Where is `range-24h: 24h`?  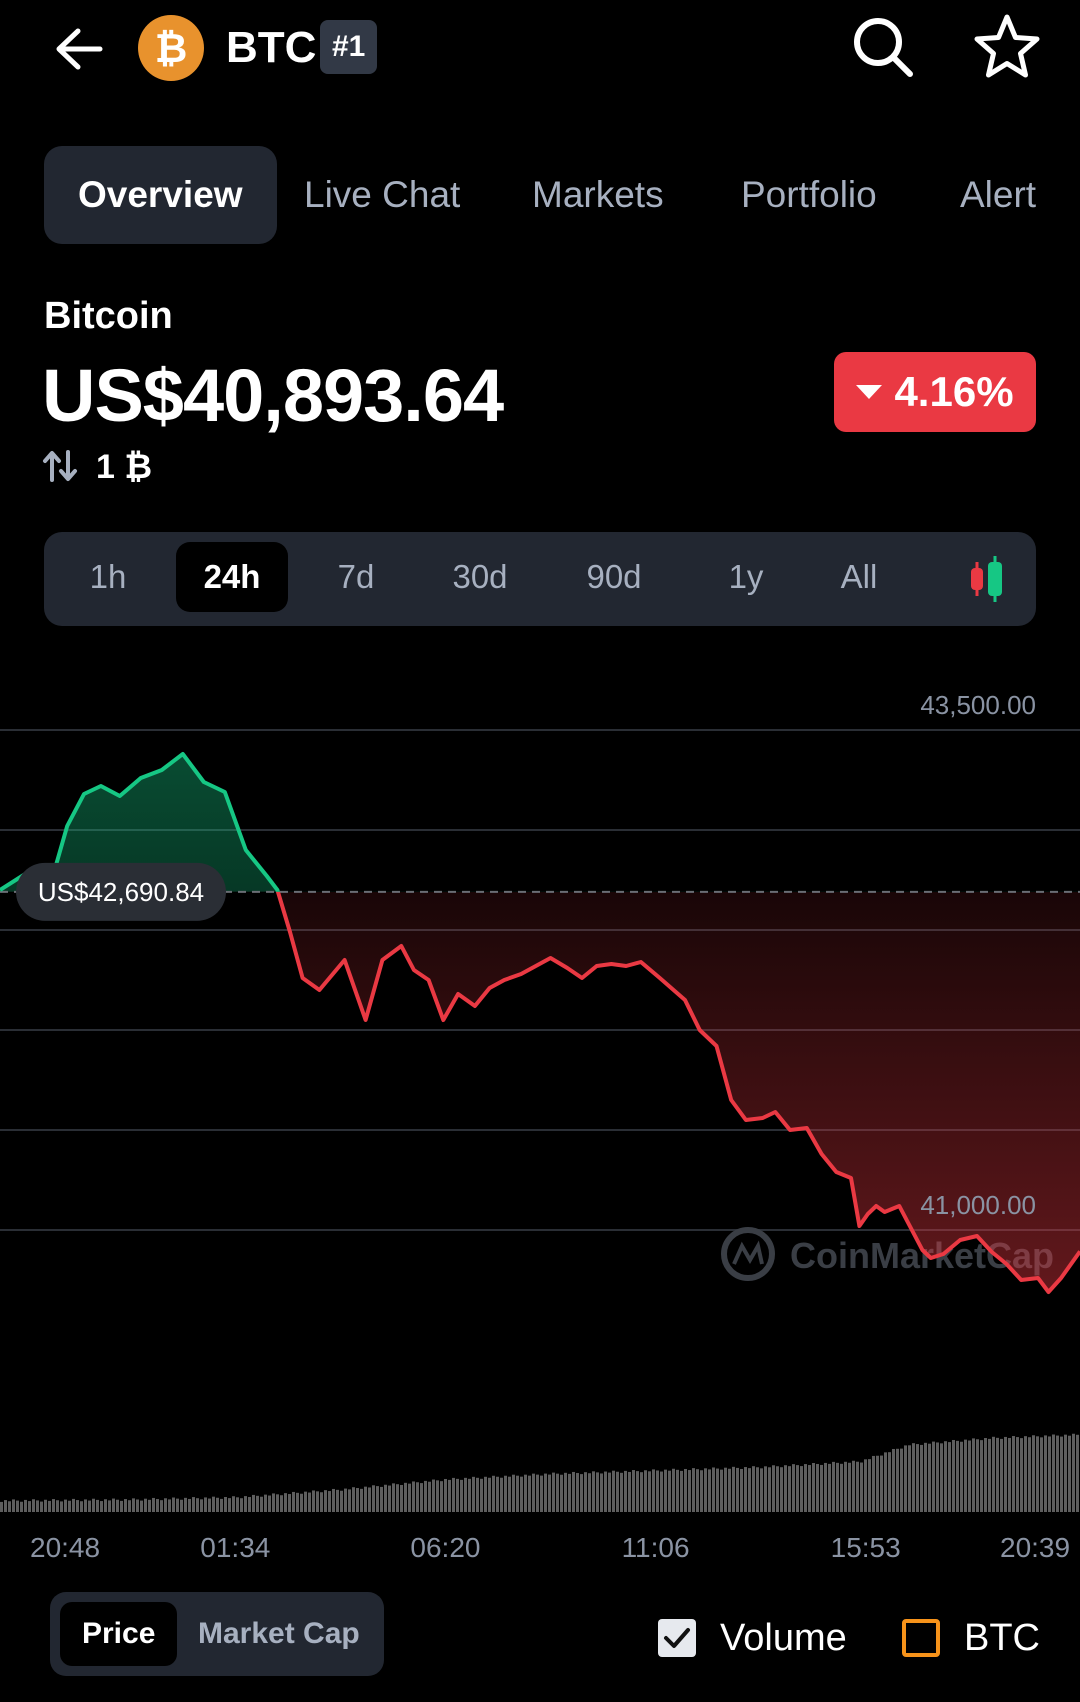
range-24h: 24h is located at coordinates (232, 577).